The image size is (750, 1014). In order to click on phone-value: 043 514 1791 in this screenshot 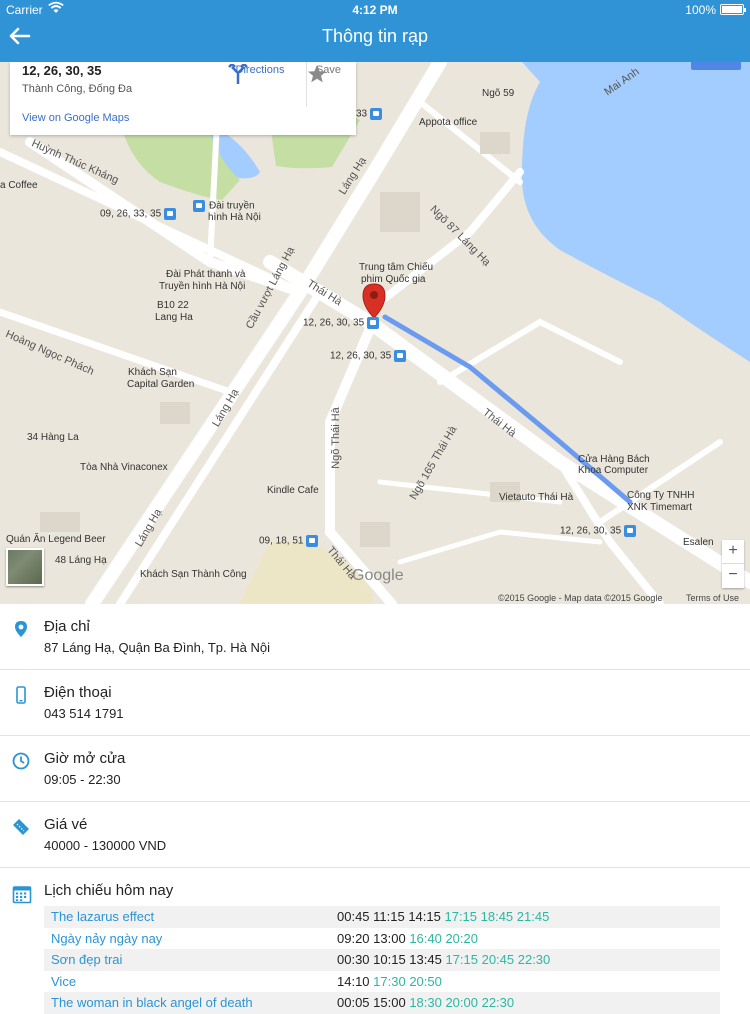, I will do `click(84, 713)`.